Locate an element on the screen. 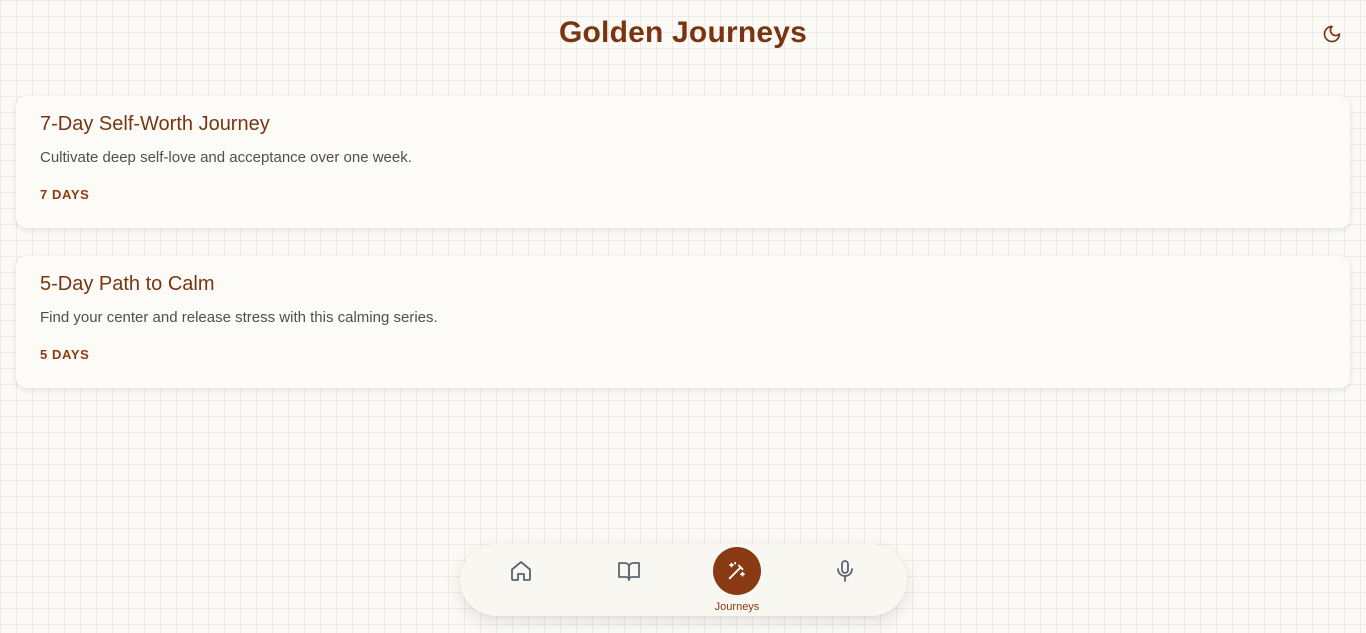 The width and height of the screenshot is (1366, 633). moon-icon is located at coordinates (1332, 34).